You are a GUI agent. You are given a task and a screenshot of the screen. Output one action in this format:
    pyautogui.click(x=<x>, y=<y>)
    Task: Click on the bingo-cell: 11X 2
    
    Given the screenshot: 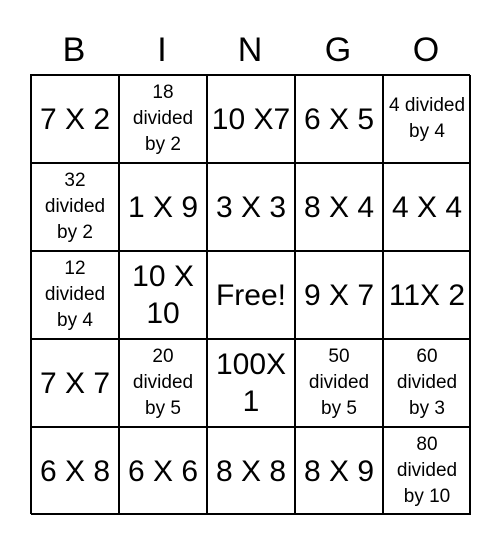 What is the action you would take?
    pyautogui.click(x=427, y=295)
    